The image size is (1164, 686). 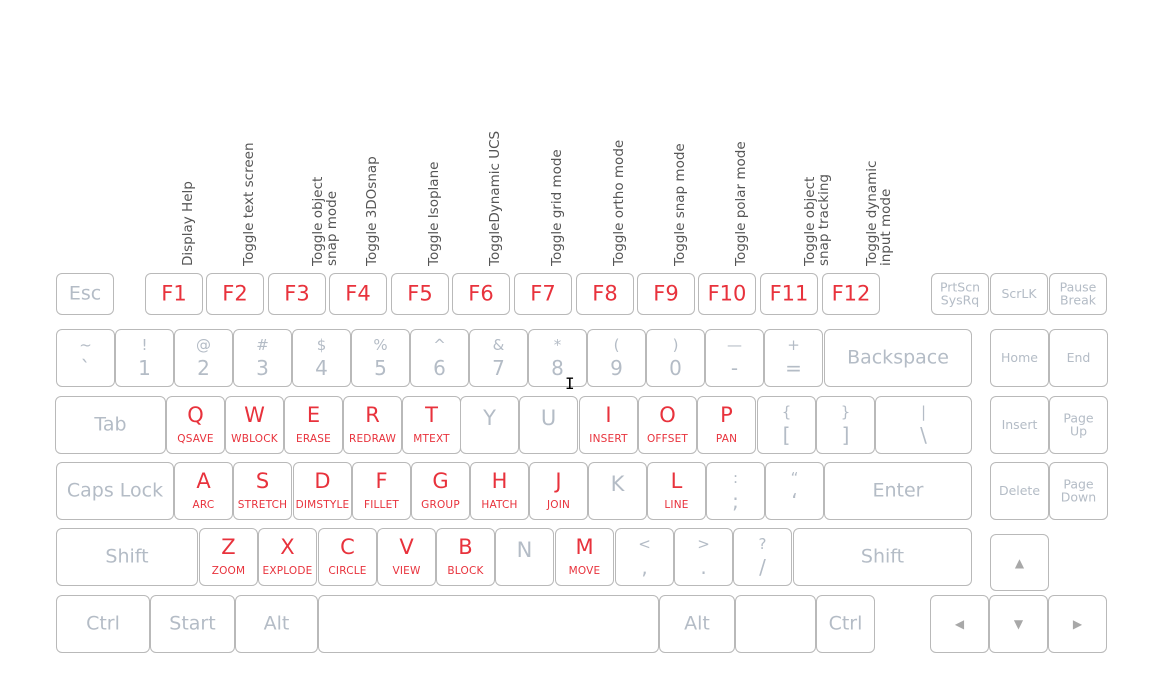 What do you see at coordinates (789, 294) in the screenshot?
I see `key-f11: F11` at bounding box center [789, 294].